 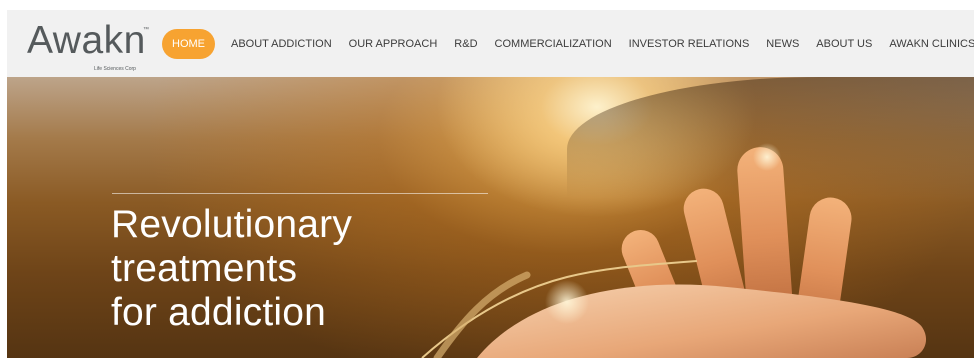 I want to click on nav-item-commercialization: COMMERCIALIZATION, so click(x=553, y=44).